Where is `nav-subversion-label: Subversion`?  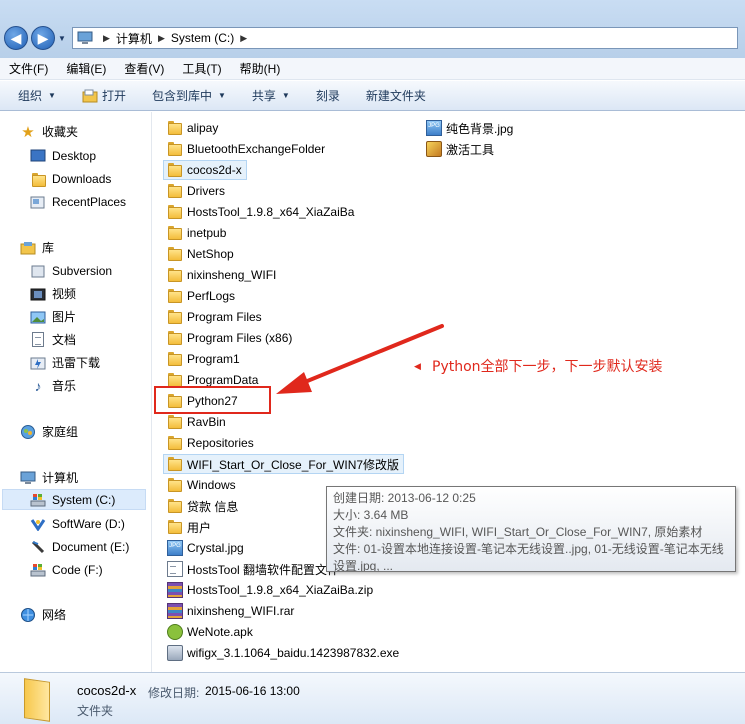
nav-subversion-label: Subversion is located at coordinates (82, 270).